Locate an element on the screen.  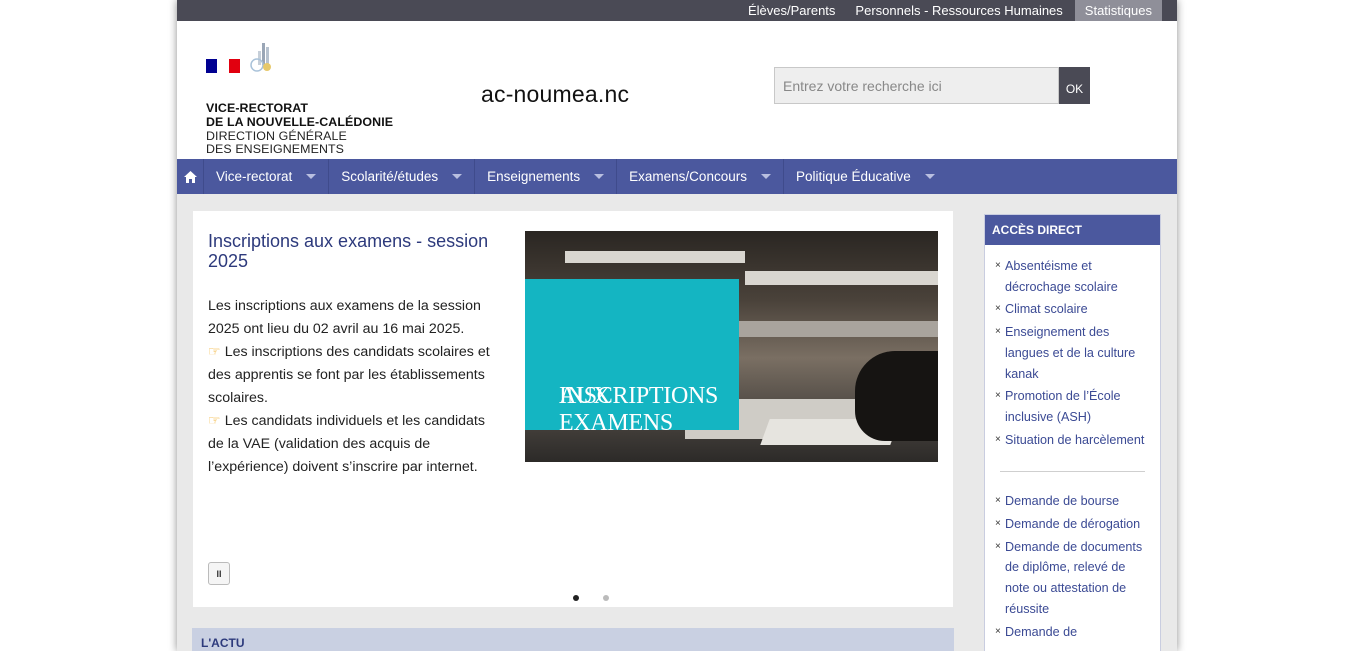
nav-home is located at coordinates (190, 176).